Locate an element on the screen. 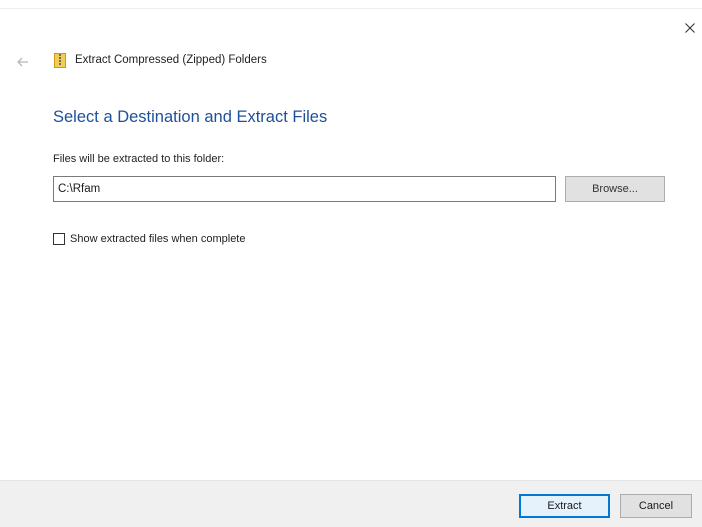 The height and width of the screenshot is (527, 702). back-button is located at coordinates (23, 61).